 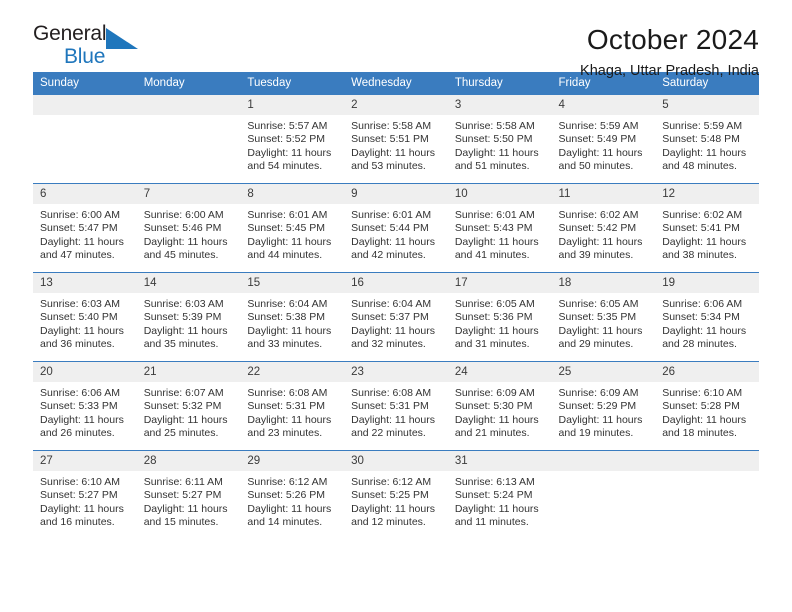 I want to click on daylight-text-line2: and 21 minutes., so click(x=492, y=433).